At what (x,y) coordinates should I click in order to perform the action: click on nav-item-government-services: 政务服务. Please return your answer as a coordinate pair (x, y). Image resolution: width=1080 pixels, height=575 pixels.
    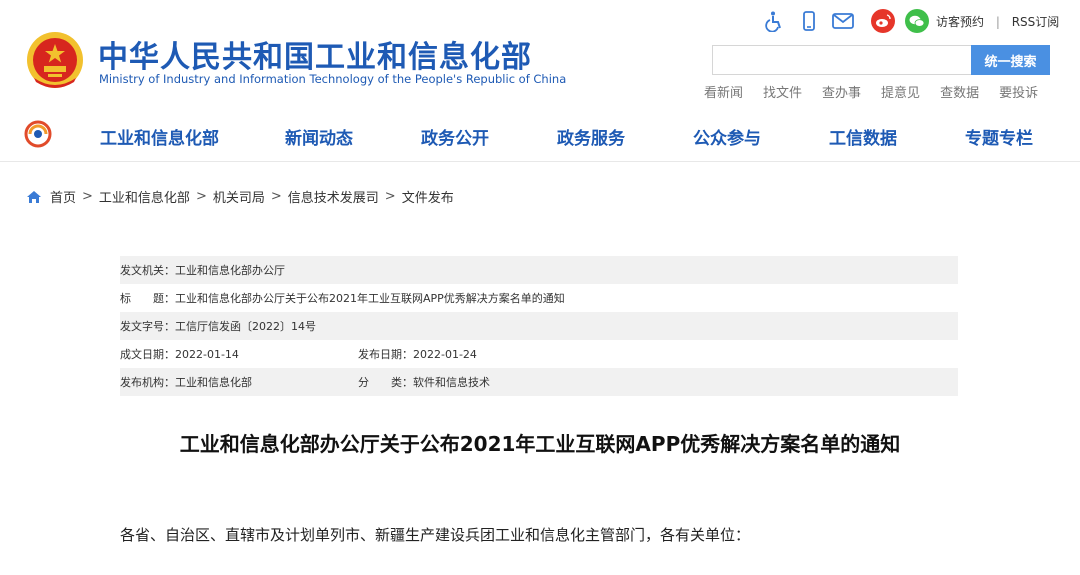
    Looking at the image, I should click on (591, 136).